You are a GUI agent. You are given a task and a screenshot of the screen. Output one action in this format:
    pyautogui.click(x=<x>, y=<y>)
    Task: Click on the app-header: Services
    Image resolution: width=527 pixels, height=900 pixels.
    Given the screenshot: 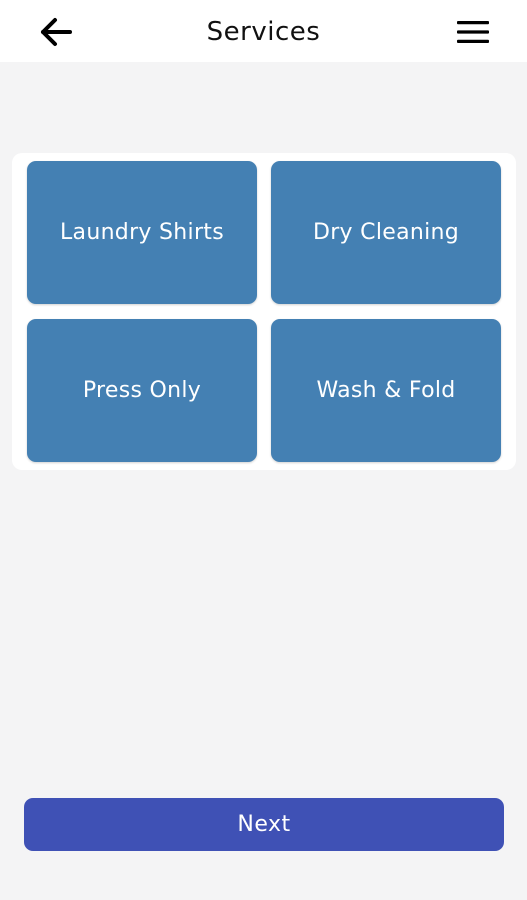 What is the action you would take?
    pyautogui.click(x=263, y=31)
    